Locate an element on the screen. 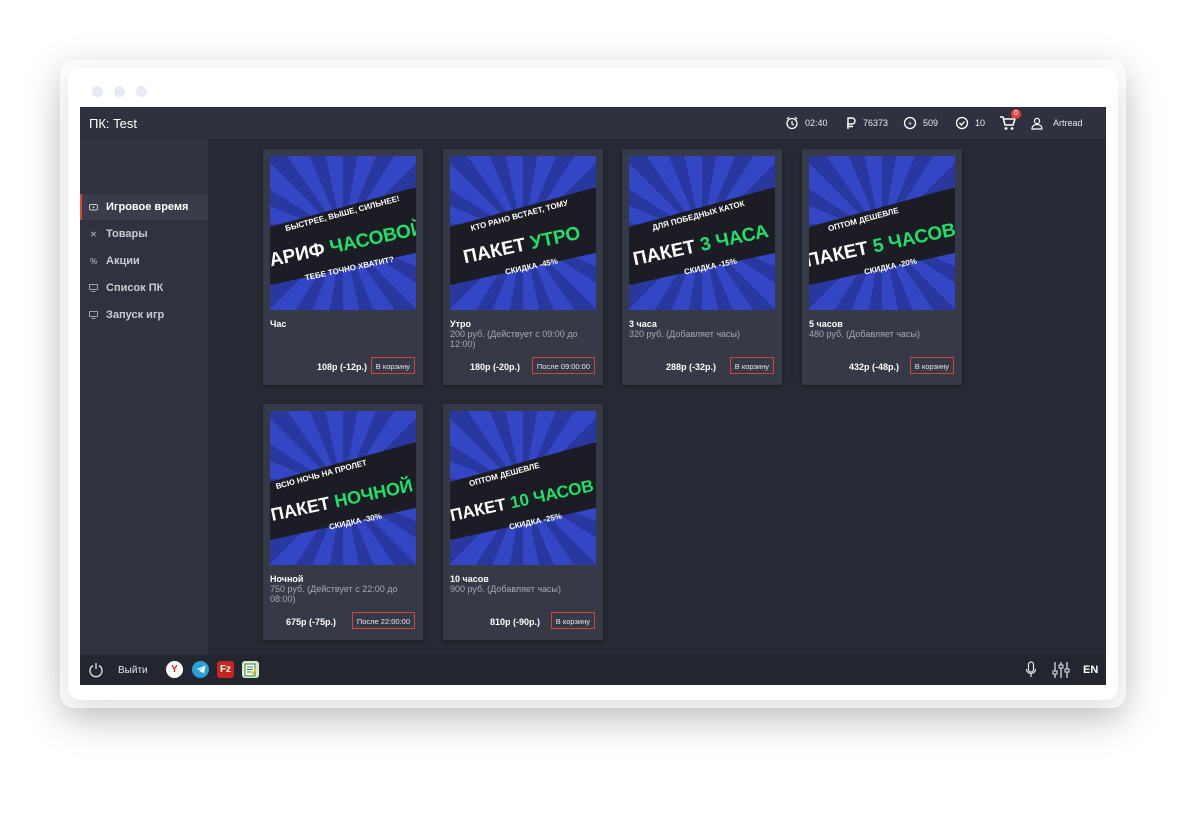  badge-check-icon is located at coordinates (962, 123).